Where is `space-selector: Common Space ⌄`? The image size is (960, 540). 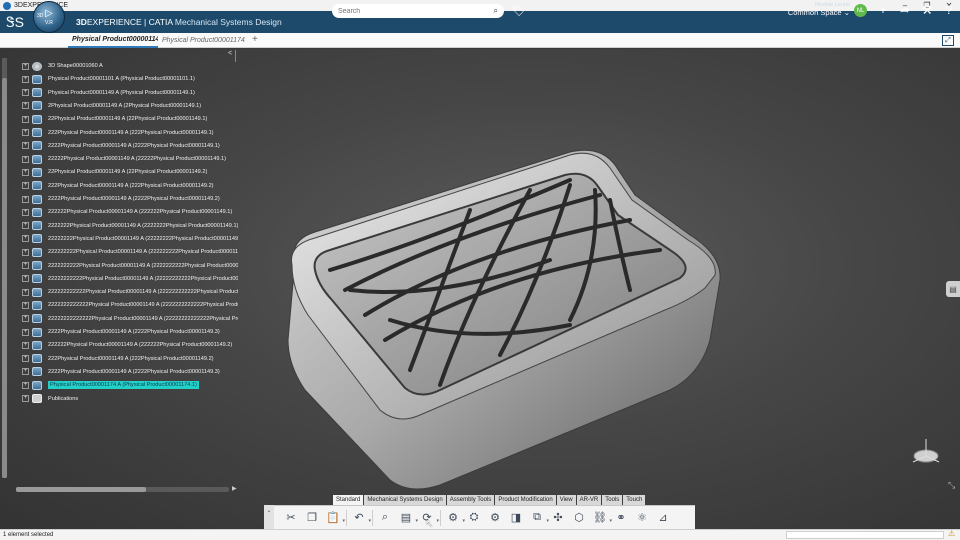 space-selector: Common Space ⌄ is located at coordinates (818, 12).